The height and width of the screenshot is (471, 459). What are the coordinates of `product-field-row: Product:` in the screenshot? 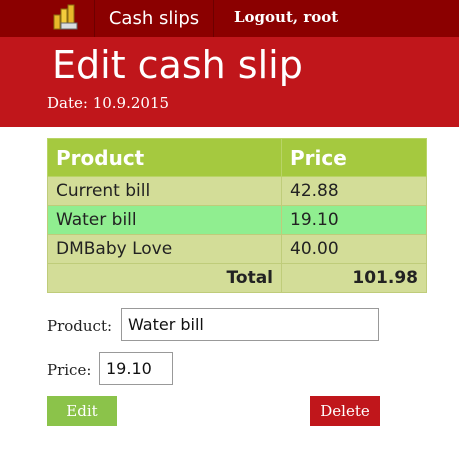 It's located at (79, 325).